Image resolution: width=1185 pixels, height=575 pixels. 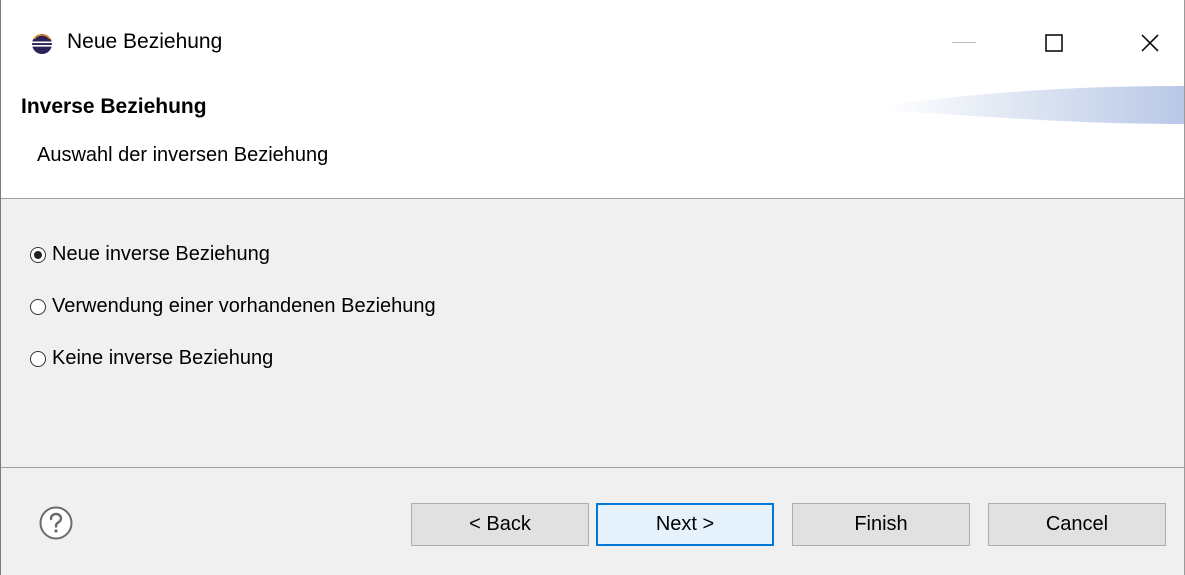 What do you see at coordinates (183, 155) in the screenshot?
I see `page-description: Auswahl der inversen Beziehung` at bounding box center [183, 155].